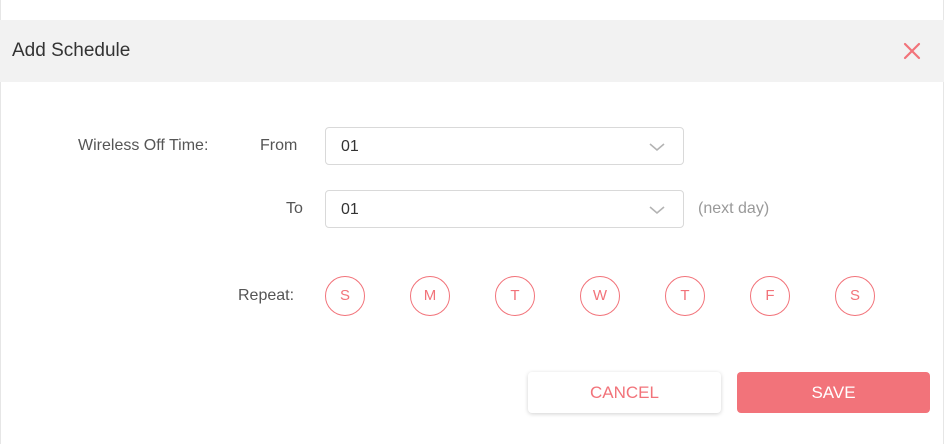  Describe the element at coordinates (504, 146) in the screenshot. I see `from-hour-select: 01` at that location.